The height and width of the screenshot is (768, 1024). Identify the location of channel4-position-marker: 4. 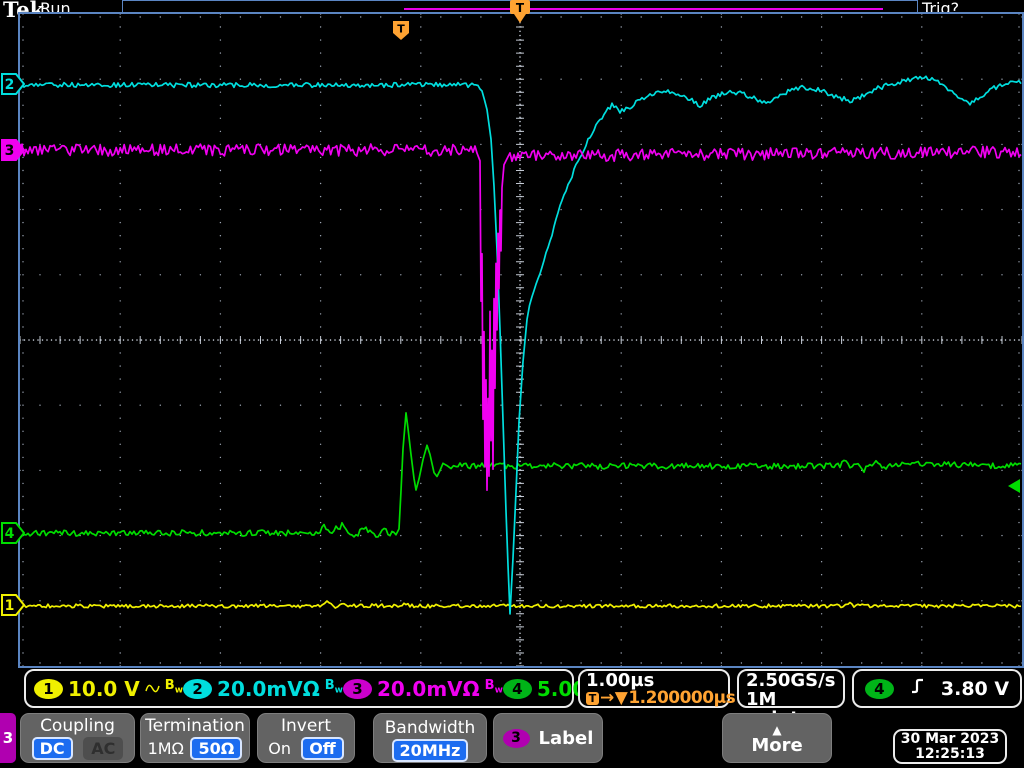
(13, 533).